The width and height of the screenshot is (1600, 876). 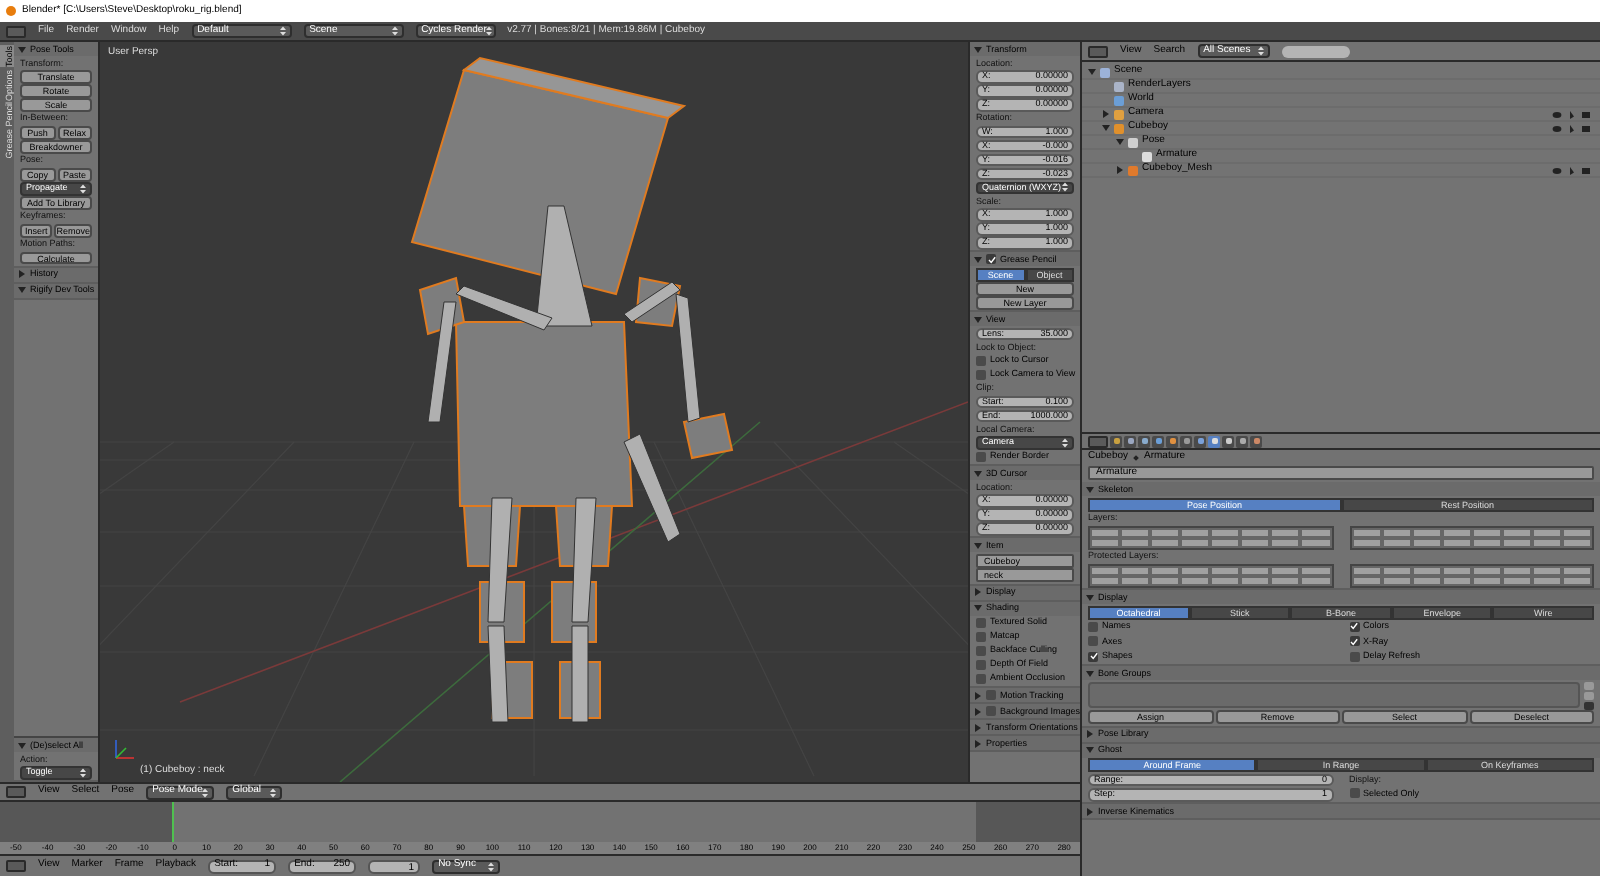 What do you see at coordinates (1130, 441) in the screenshot?
I see `layers-tab-icon` at bounding box center [1130, 441].